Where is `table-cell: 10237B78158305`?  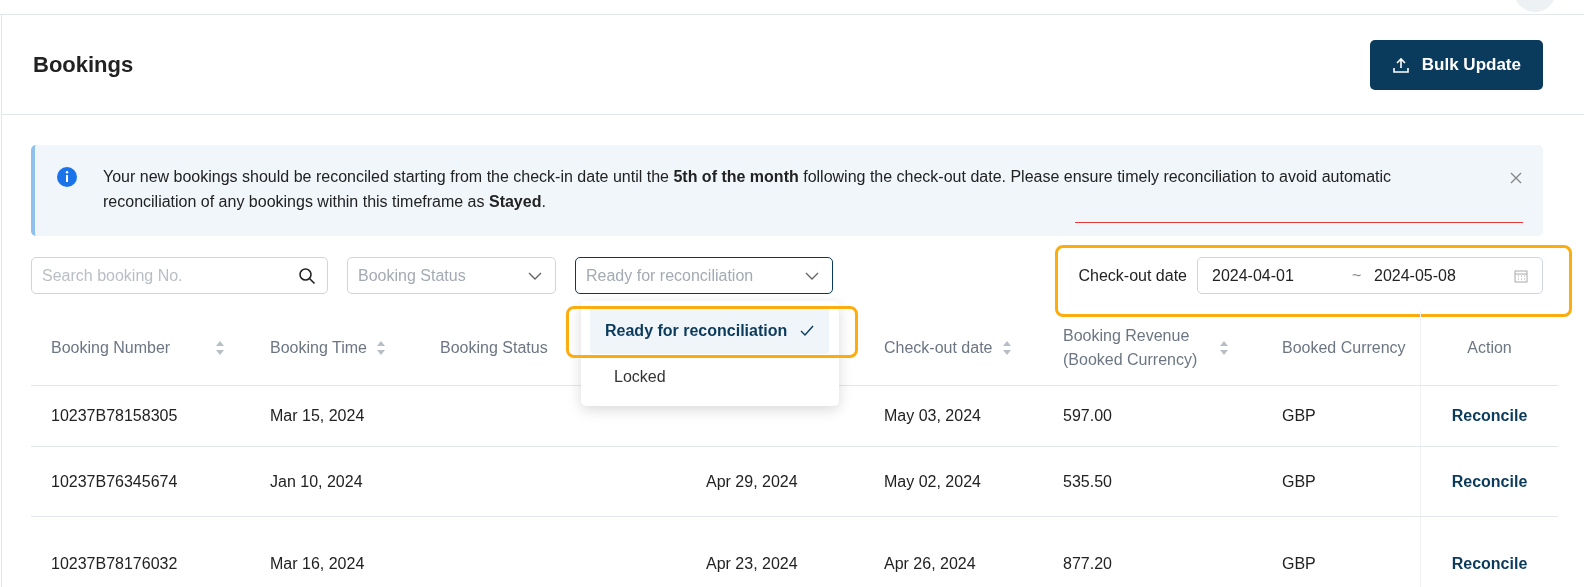 table-cell: 10237B78158305 is located at coordinates (114, 416).